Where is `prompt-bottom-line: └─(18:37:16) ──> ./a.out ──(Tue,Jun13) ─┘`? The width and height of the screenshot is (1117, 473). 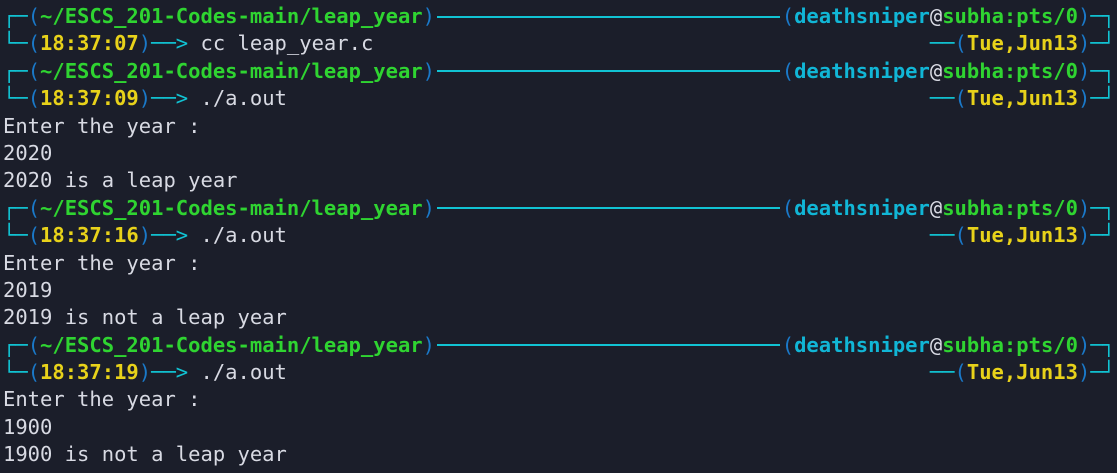 prompt-bottom-line: └─(18:37:16) ──> ./a.out ──(Tue,Jun13) ─┘ is located at coordinates (559, 235).